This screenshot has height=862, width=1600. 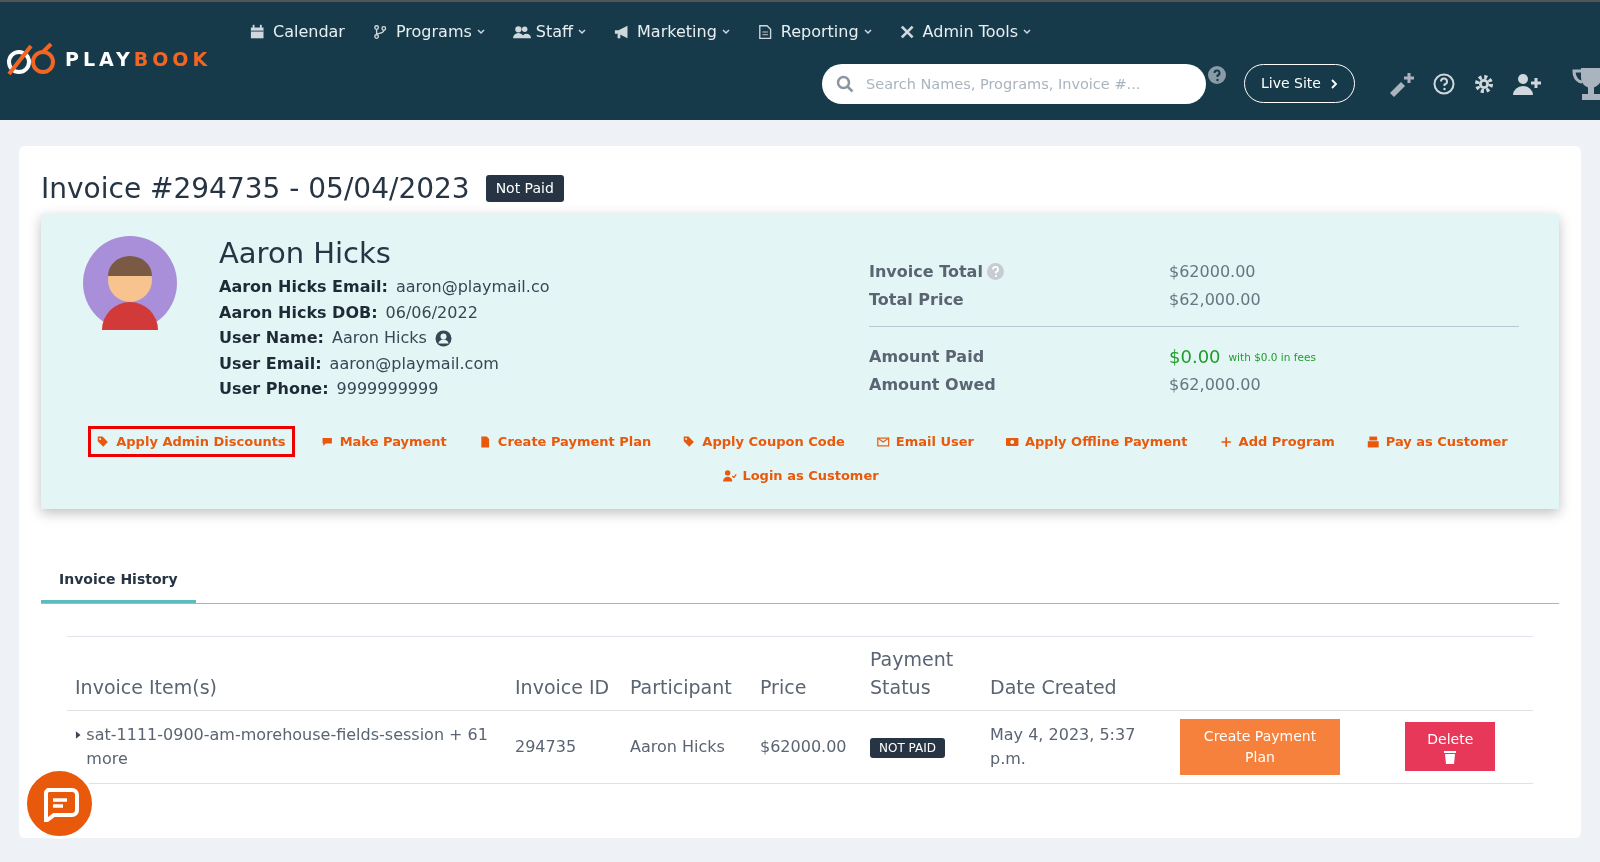 What do you see at coordinates (564, 673) in the screenshot?
I see `column-header: Invoice ID` at bounding box center [564, 673].